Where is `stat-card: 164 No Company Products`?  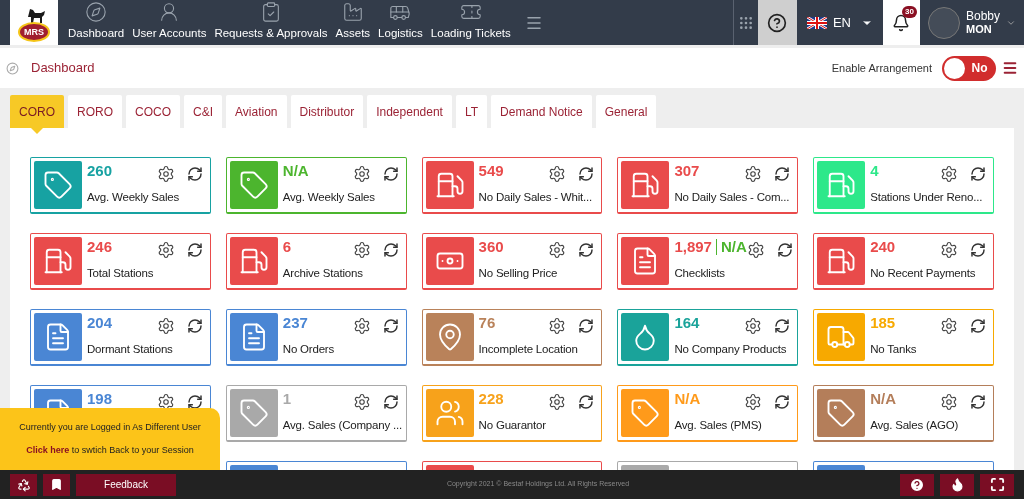
stat-card: 164 No Company Products is located at coordinates (708, 337).